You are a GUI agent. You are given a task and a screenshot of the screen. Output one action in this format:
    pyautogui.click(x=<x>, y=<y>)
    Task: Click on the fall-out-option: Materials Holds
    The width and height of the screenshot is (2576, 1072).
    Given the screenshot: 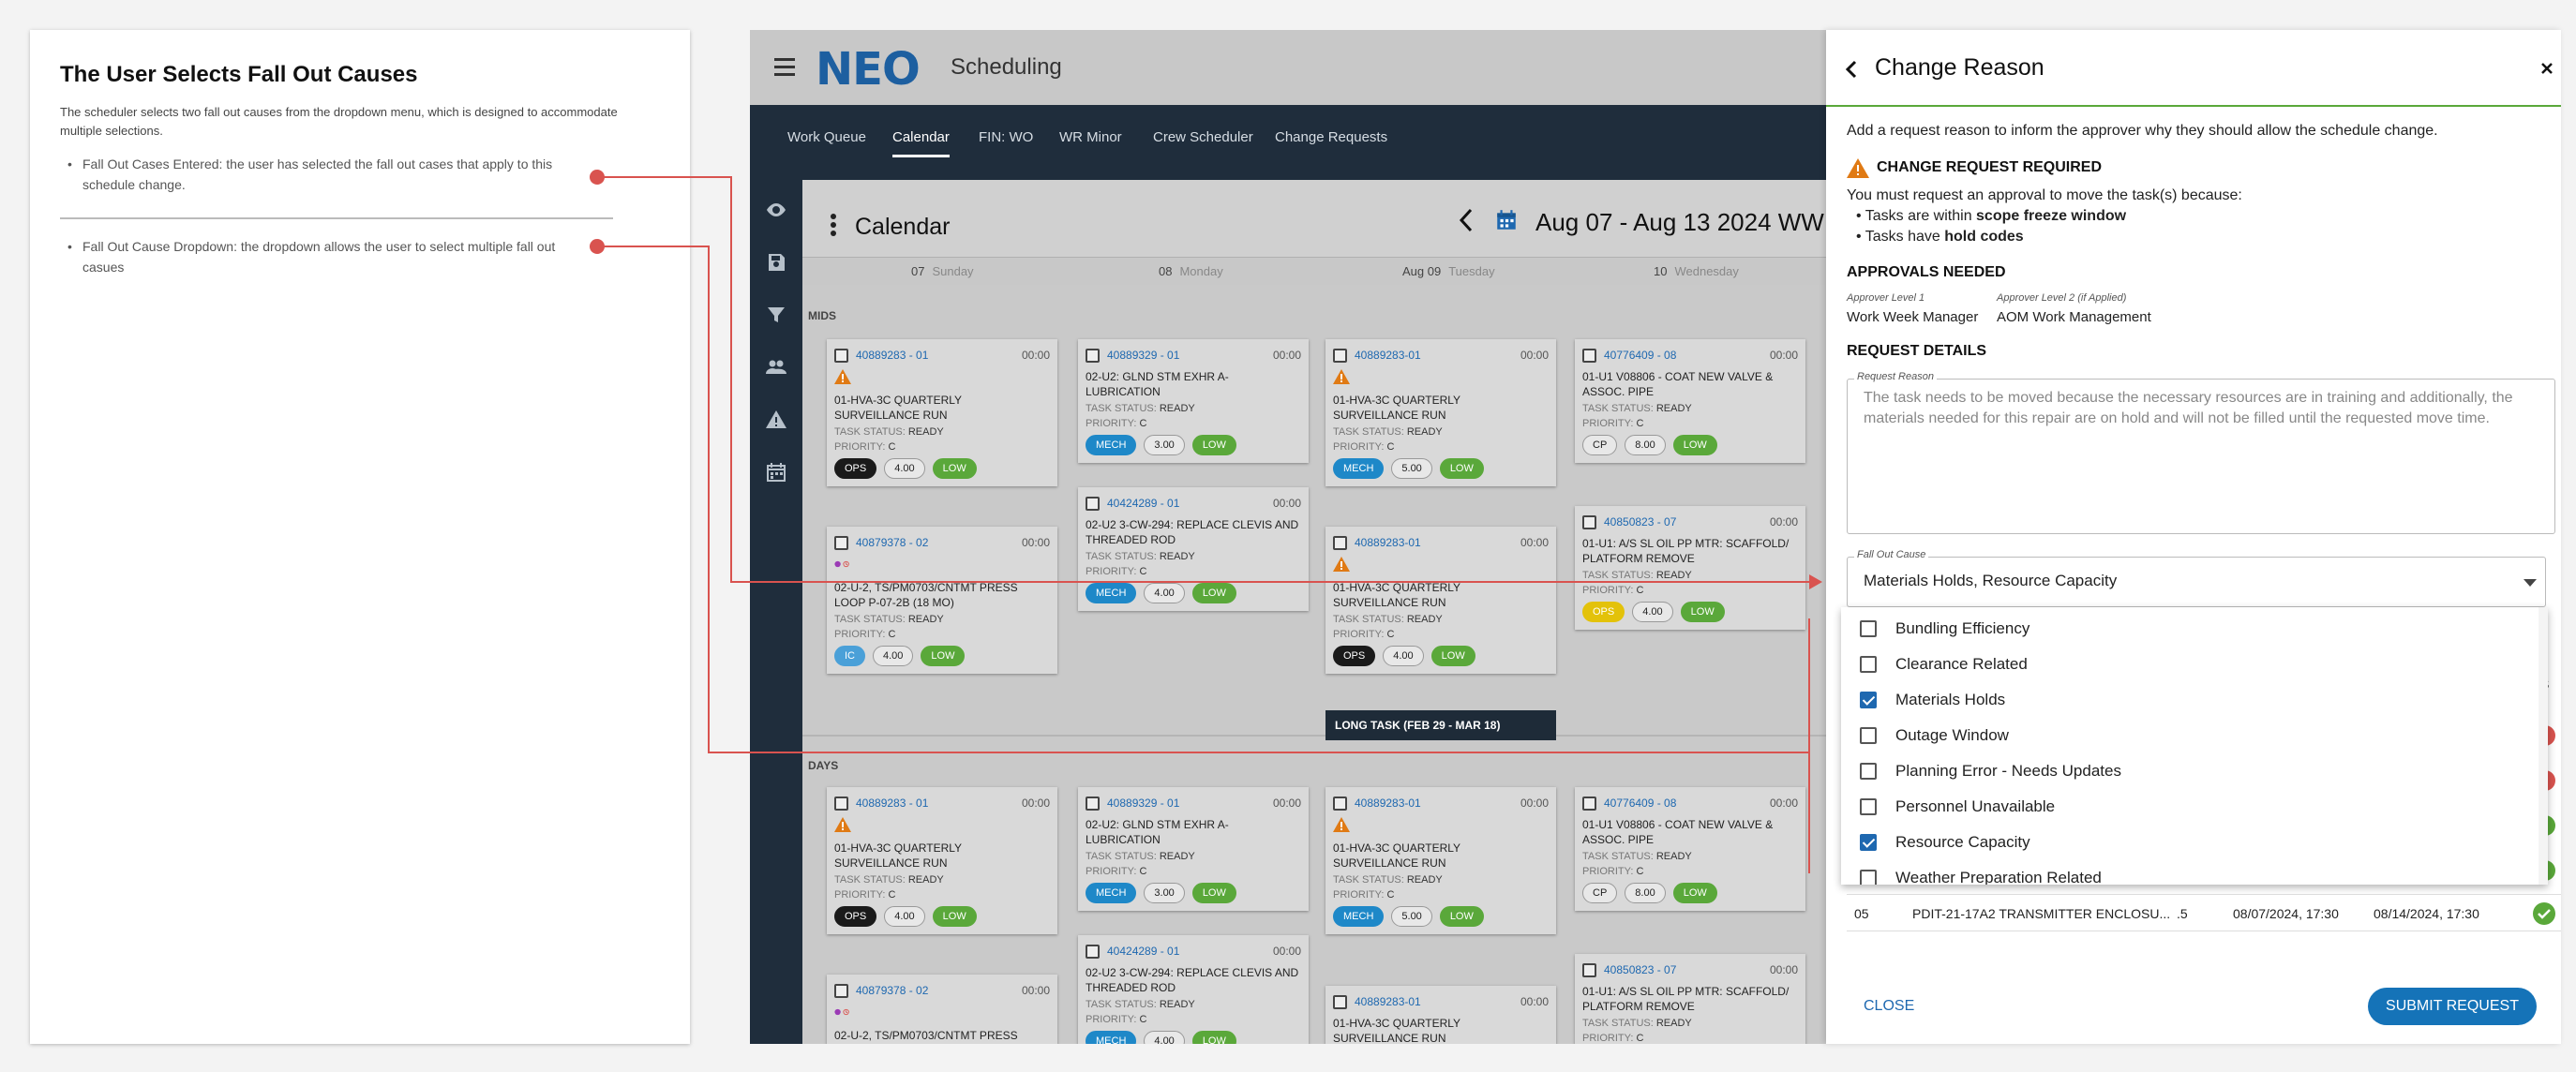 What is the action you would take?
    pyautogui.click(x=1933, y=700)
    